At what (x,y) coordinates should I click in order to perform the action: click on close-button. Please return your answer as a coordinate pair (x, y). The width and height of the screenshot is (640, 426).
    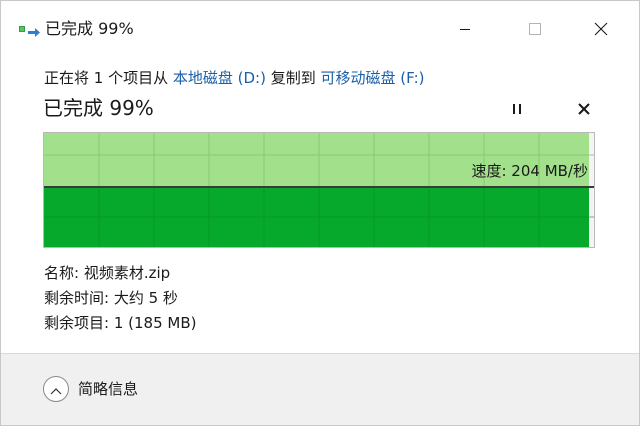
    Looking at the image, I should click on (601, 29).